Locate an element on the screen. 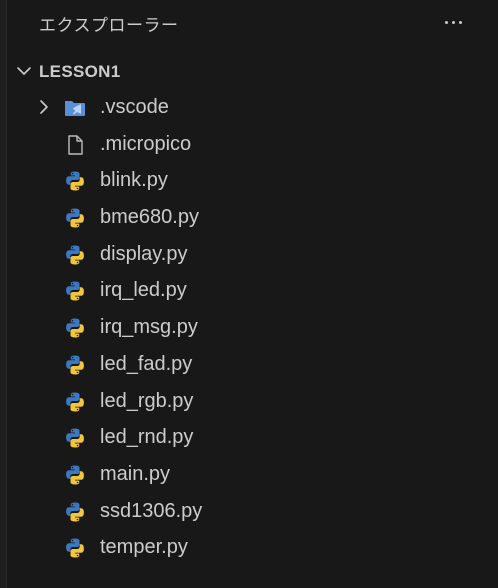 This screenshot has width=498, height=588. tree-item-bme680-py: bme680.py is located at coordinates (252, 217).